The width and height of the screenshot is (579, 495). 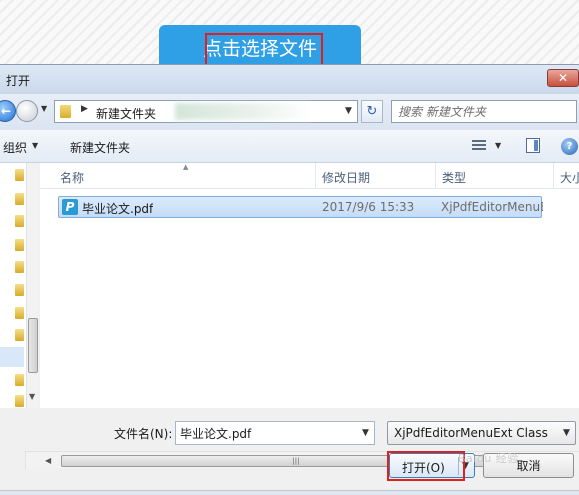 I want to click on file-type: XjPdfEditorMenuExt Class, so click(x=492, y=207).